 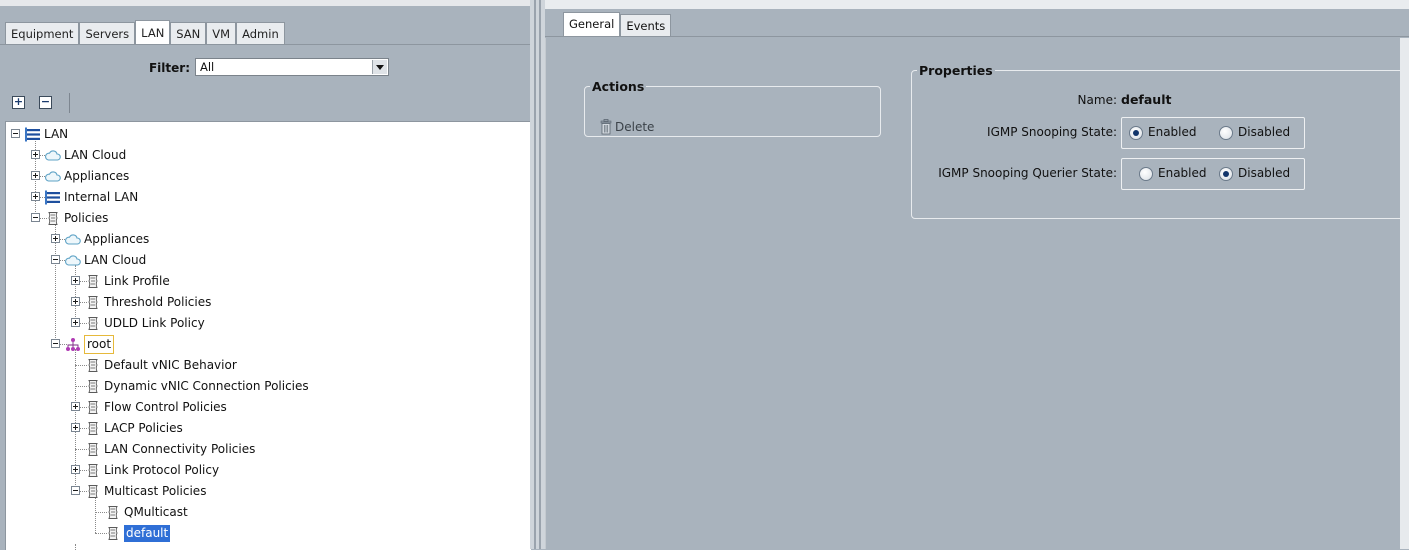 I want to click on filter-row: Filter: All, so click(x=265, y=65).